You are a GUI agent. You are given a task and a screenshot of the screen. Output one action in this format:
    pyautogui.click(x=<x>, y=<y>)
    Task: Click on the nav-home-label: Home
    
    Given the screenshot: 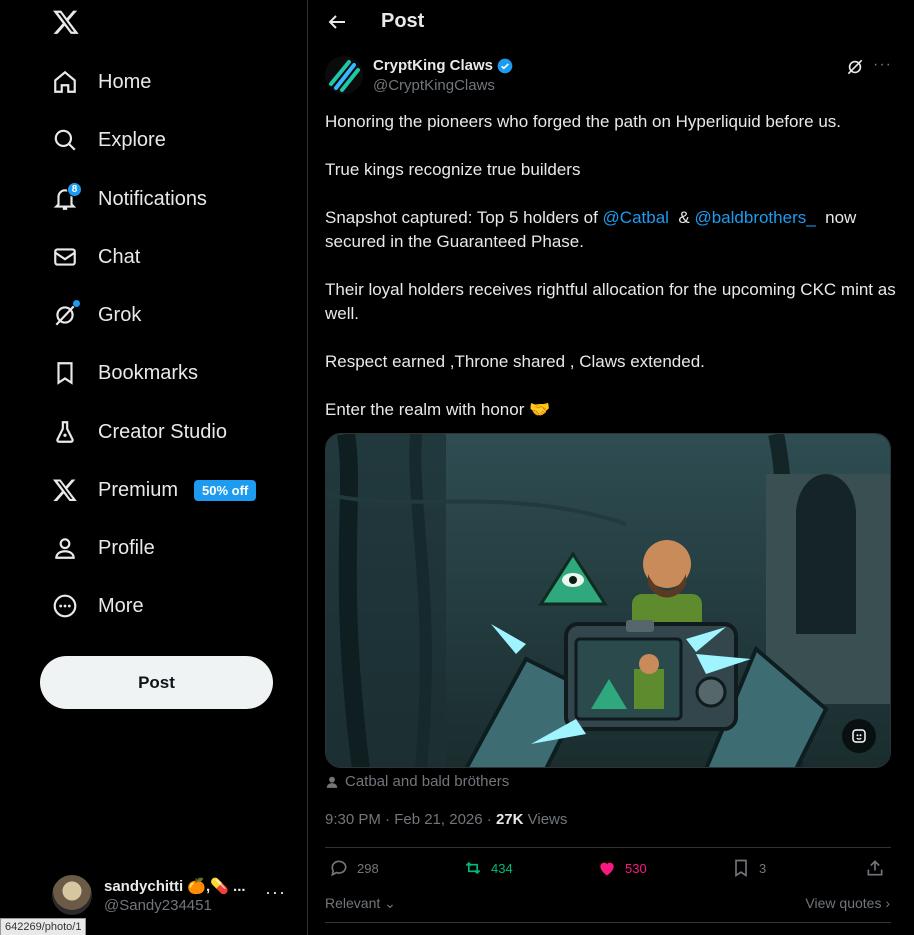 What is the action you would take?
    pyautogui.click(x=125, y=81)
    